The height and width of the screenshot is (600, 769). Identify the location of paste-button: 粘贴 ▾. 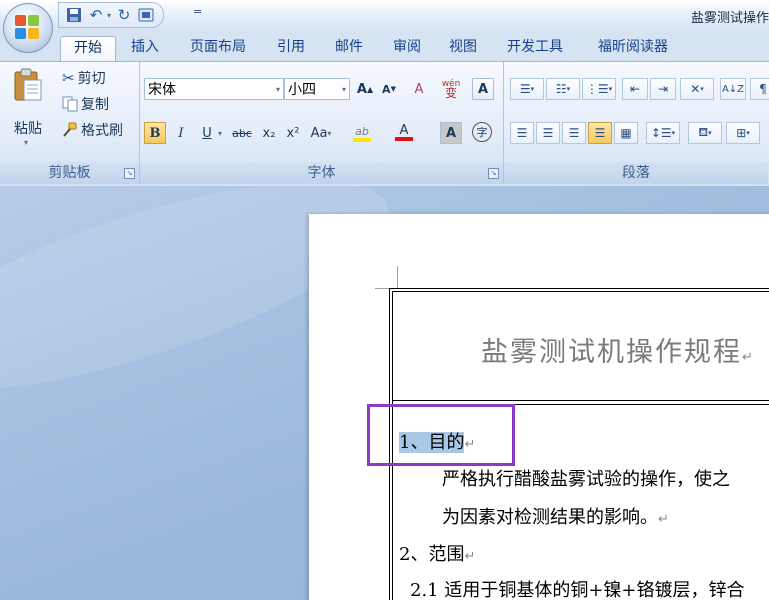
(28, 108).